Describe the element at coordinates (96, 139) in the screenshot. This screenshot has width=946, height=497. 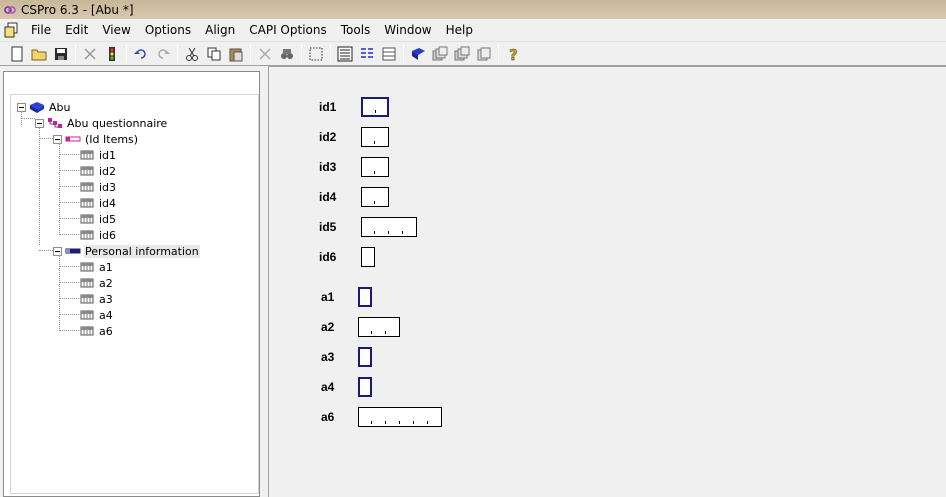
I see `tree-group-id-items: (Id Items)` at that location.